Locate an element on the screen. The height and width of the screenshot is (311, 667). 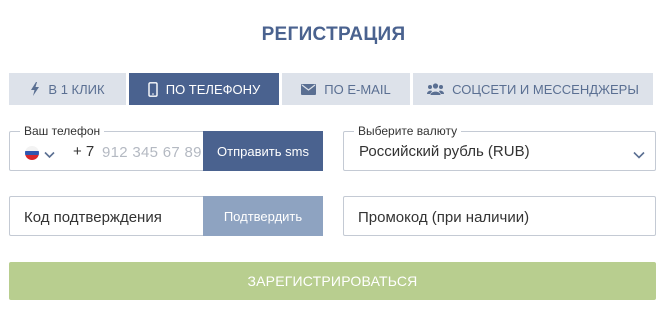
register-button: ЗАРЕГИСТРИРОВАТЬСЯ is located at coordinates (332, 281).